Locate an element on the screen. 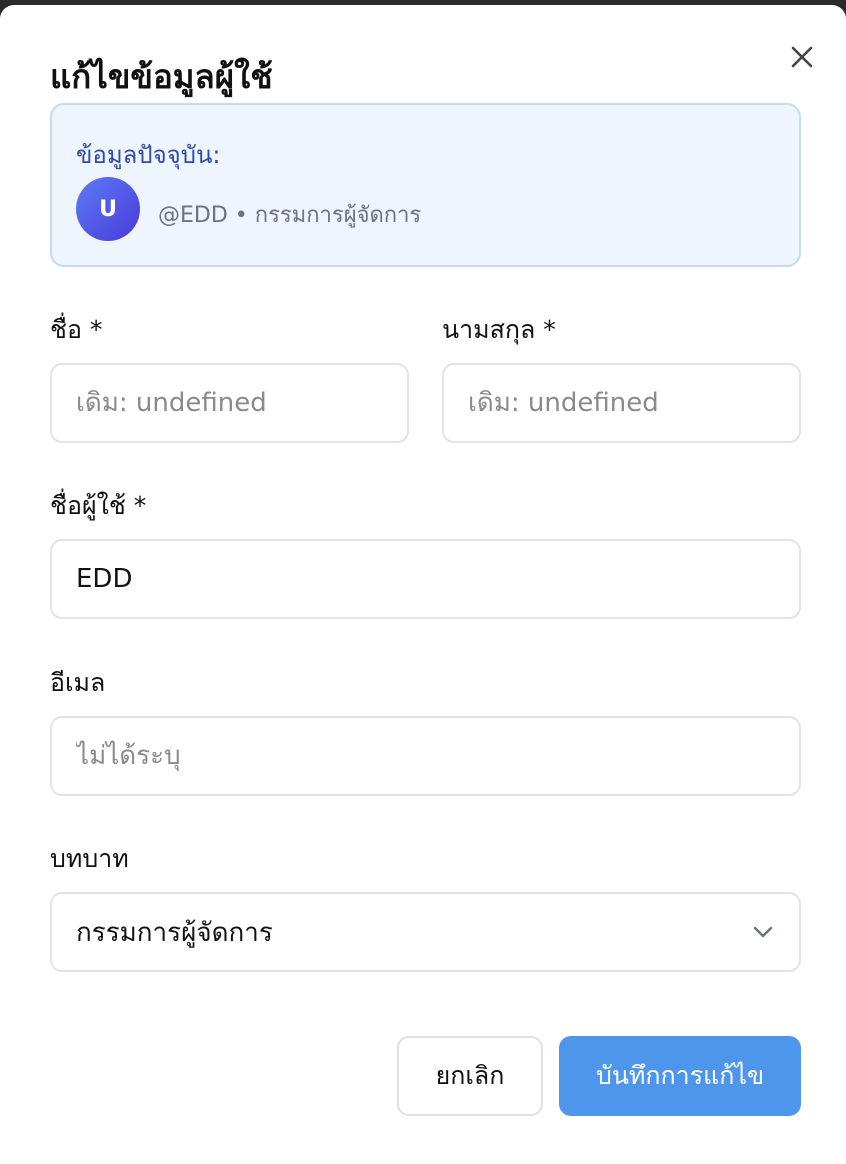 Image resolution: width=846 pixels, height=1164 pixels. first-name-label: ชื่อ * is located at coordinates (76, 329).